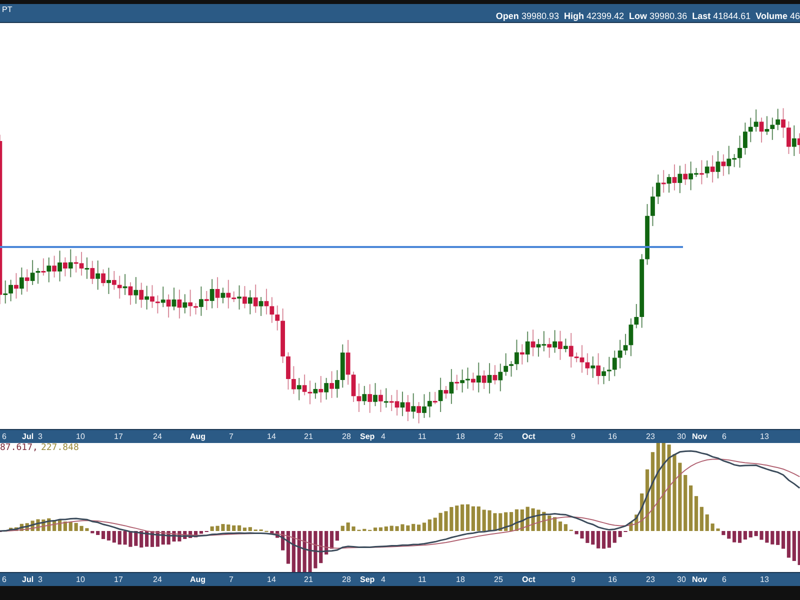 The width and height of the screenshot is (800, 600). Describe the element at coordinates (594, 16) in the screenshot. I see `price-stat: High 42399.42` at that location.